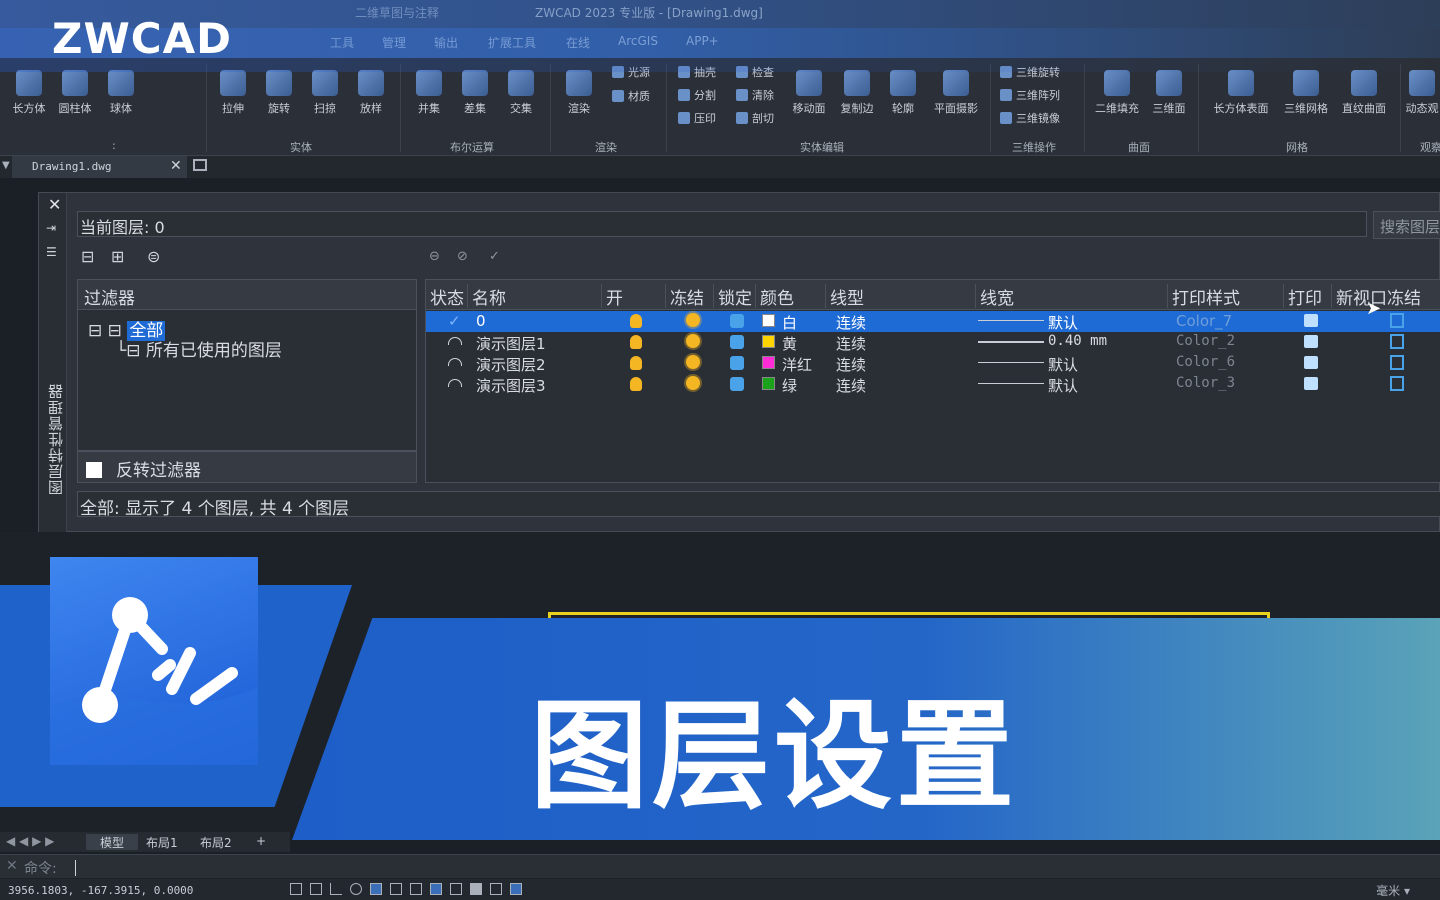 The image size is (1440, 900). I want to click on layer-name: 演示图层2, so click(511, 364).